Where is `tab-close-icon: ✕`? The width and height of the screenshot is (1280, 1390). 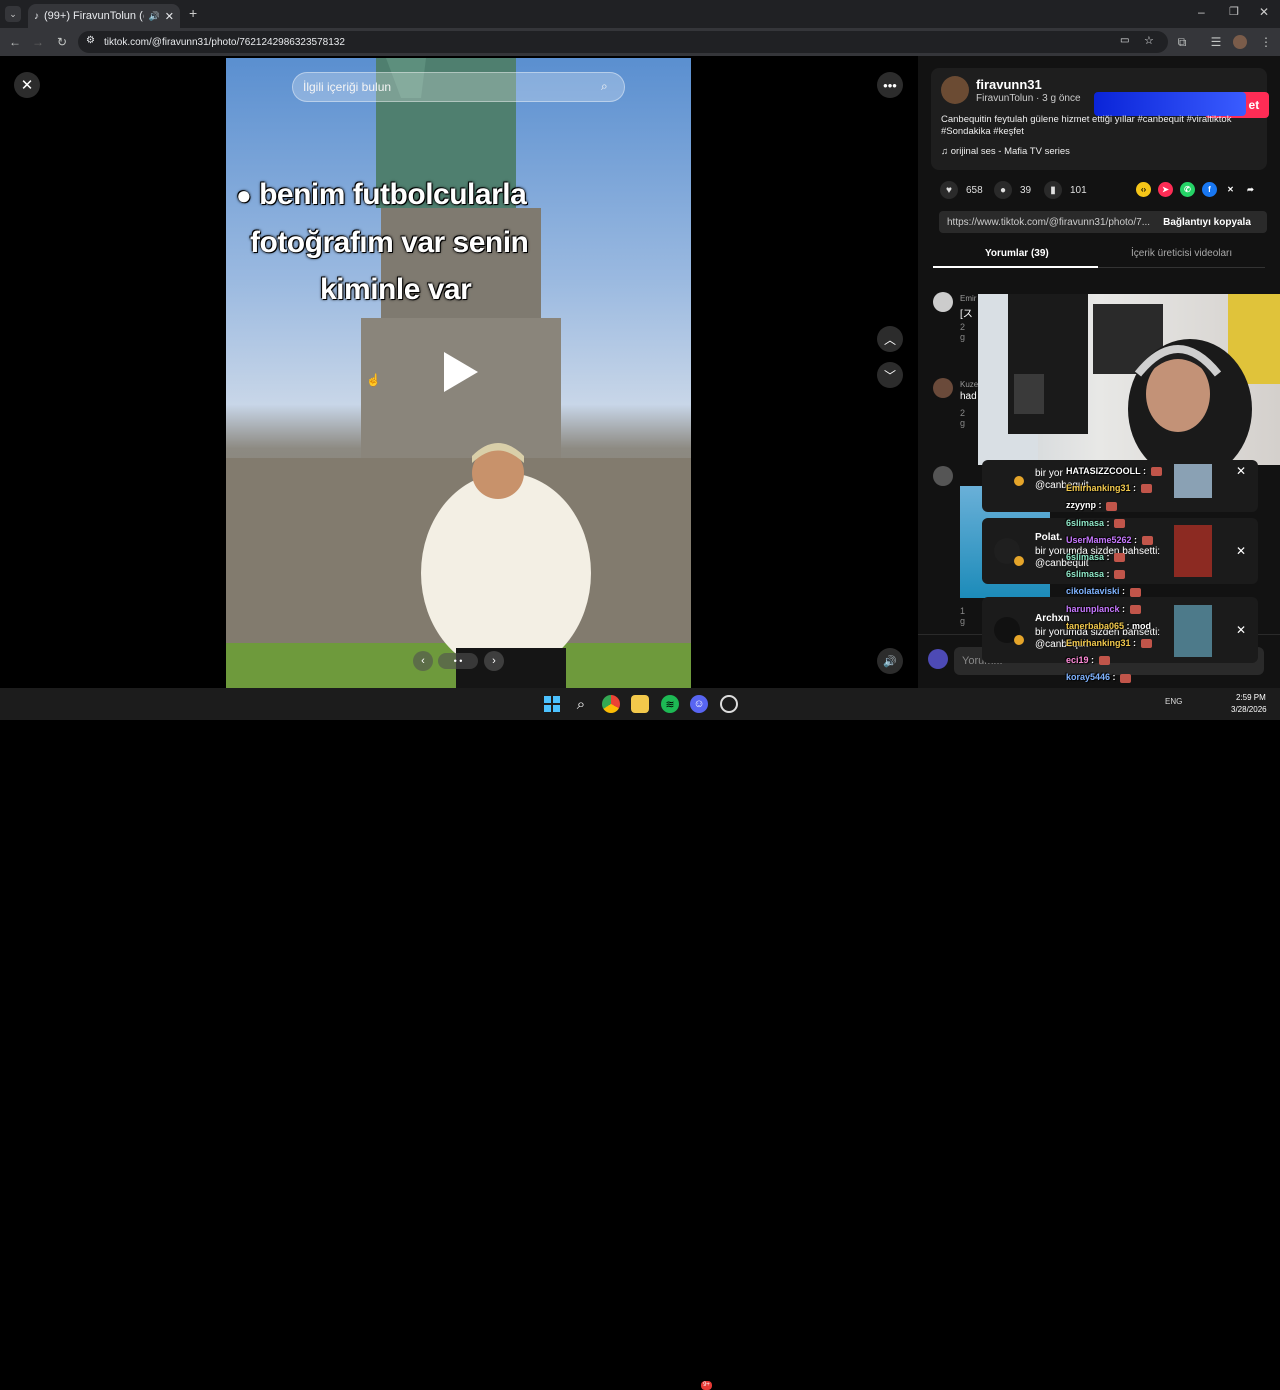
tab-close-icon: ✕ is located at coordinates (169, 16).